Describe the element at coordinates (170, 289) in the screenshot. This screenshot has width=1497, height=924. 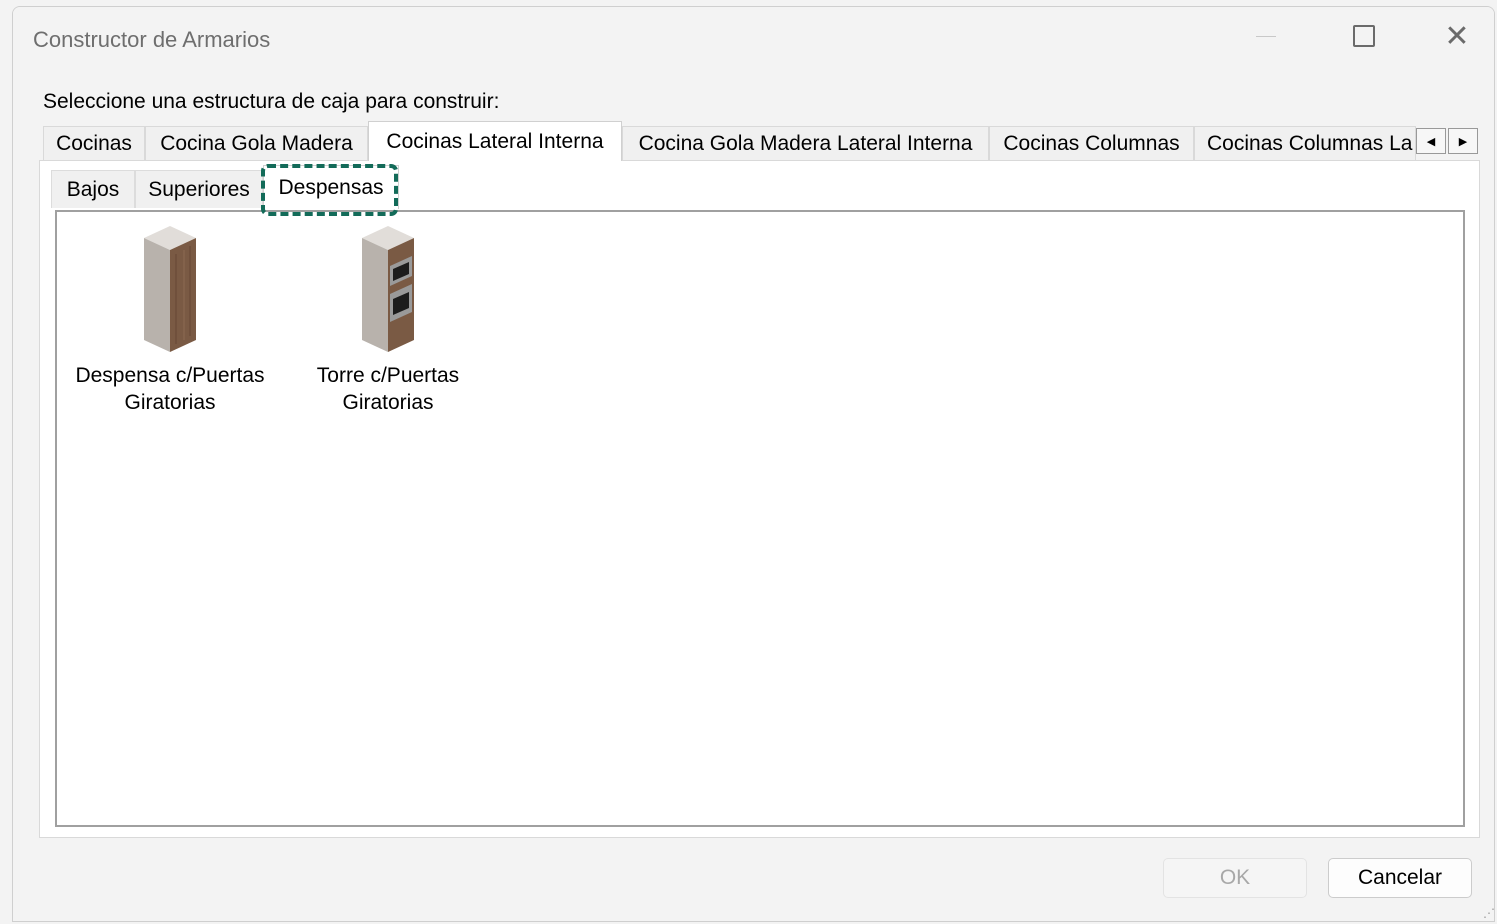
I see `pantry-cabinet-icon` at that location.